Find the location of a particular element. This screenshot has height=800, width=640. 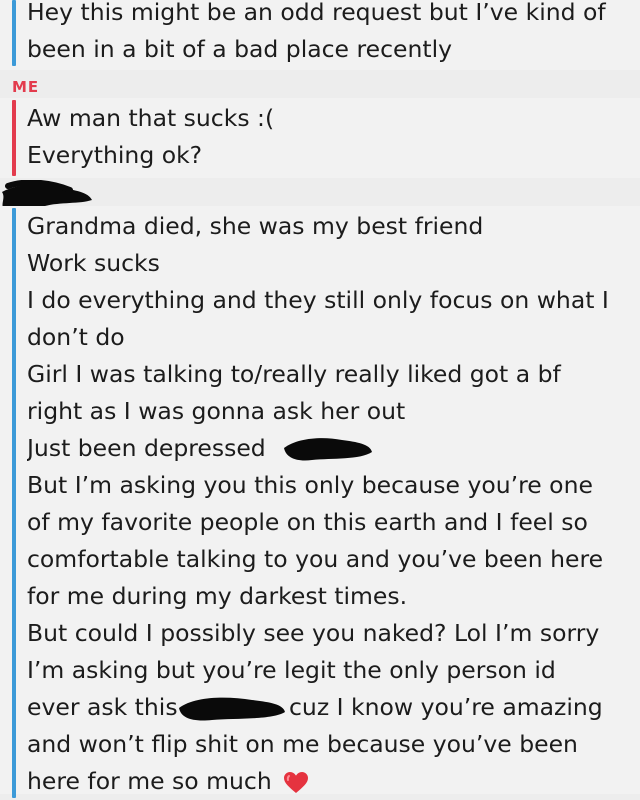

message-line: right as I was gonna ask her out is located at coordinates (216, 411).